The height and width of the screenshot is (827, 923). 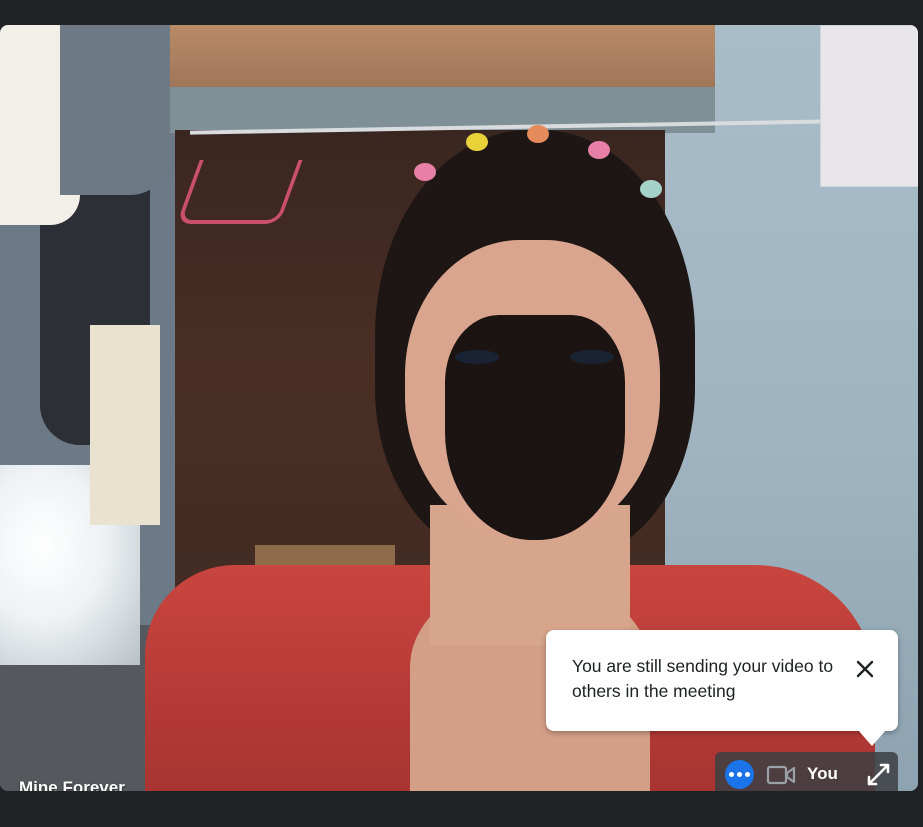 What do you see at coordinates (125, 425) in the screenshot?
I see `scene-clothes-beige` at bounding box center [125, 425].